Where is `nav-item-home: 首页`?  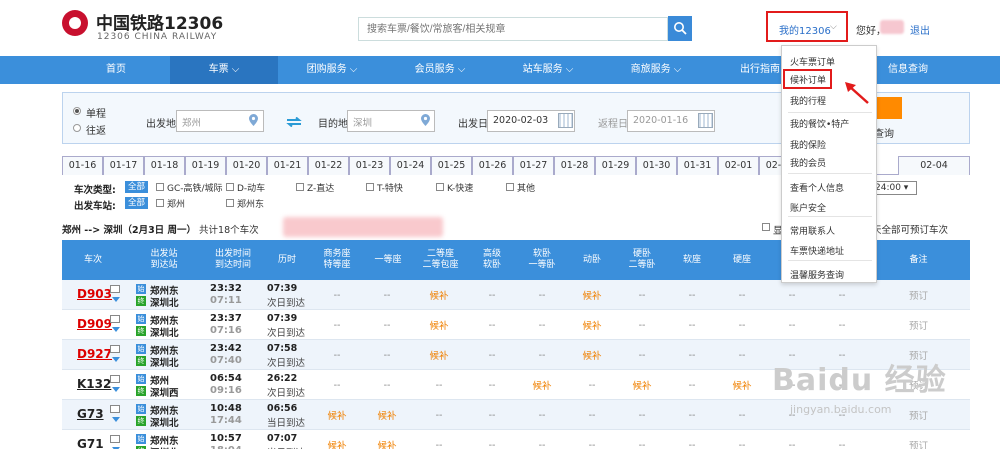
nav-item-home: 首页 is located at coordinates (116, 70).